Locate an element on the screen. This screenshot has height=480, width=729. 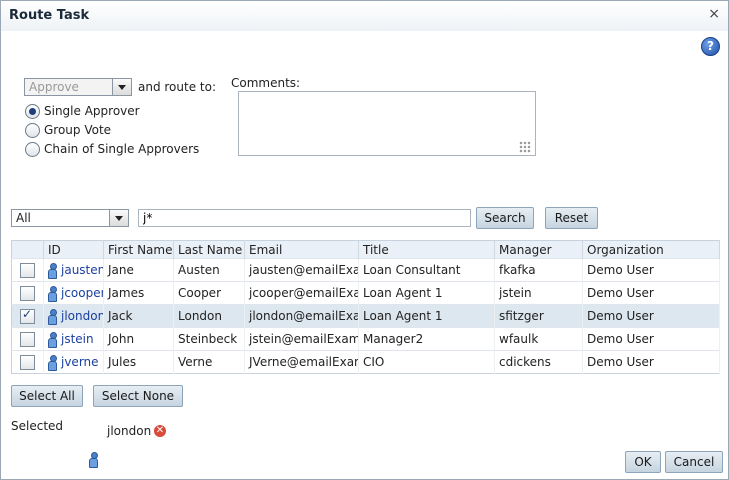
action-select-value: Approve is located at coordinates (54, 87).